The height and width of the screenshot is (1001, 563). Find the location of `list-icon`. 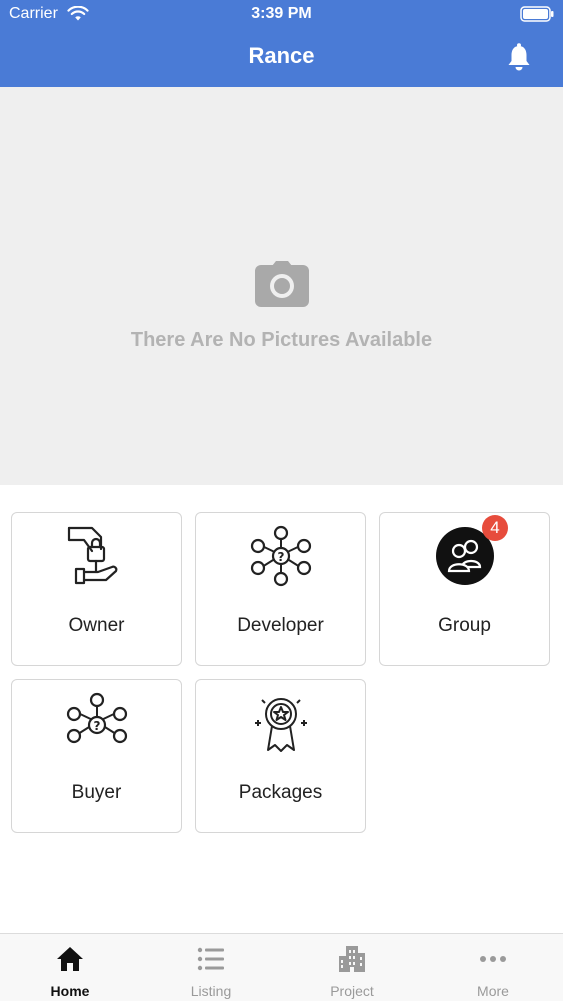

list-icon is located at coordinates (210, 959).